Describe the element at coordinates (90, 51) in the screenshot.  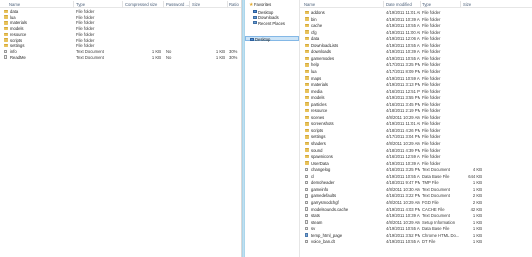
I see `archive-item-type: Text Document` at that location.